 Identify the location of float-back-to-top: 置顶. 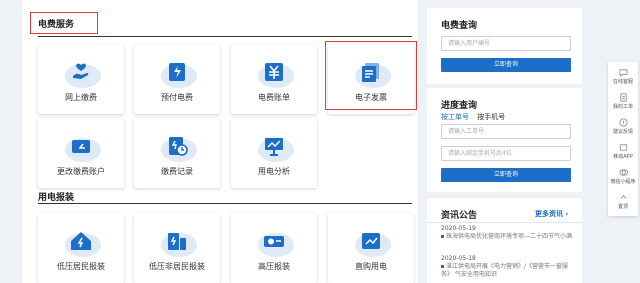
(623, 201).